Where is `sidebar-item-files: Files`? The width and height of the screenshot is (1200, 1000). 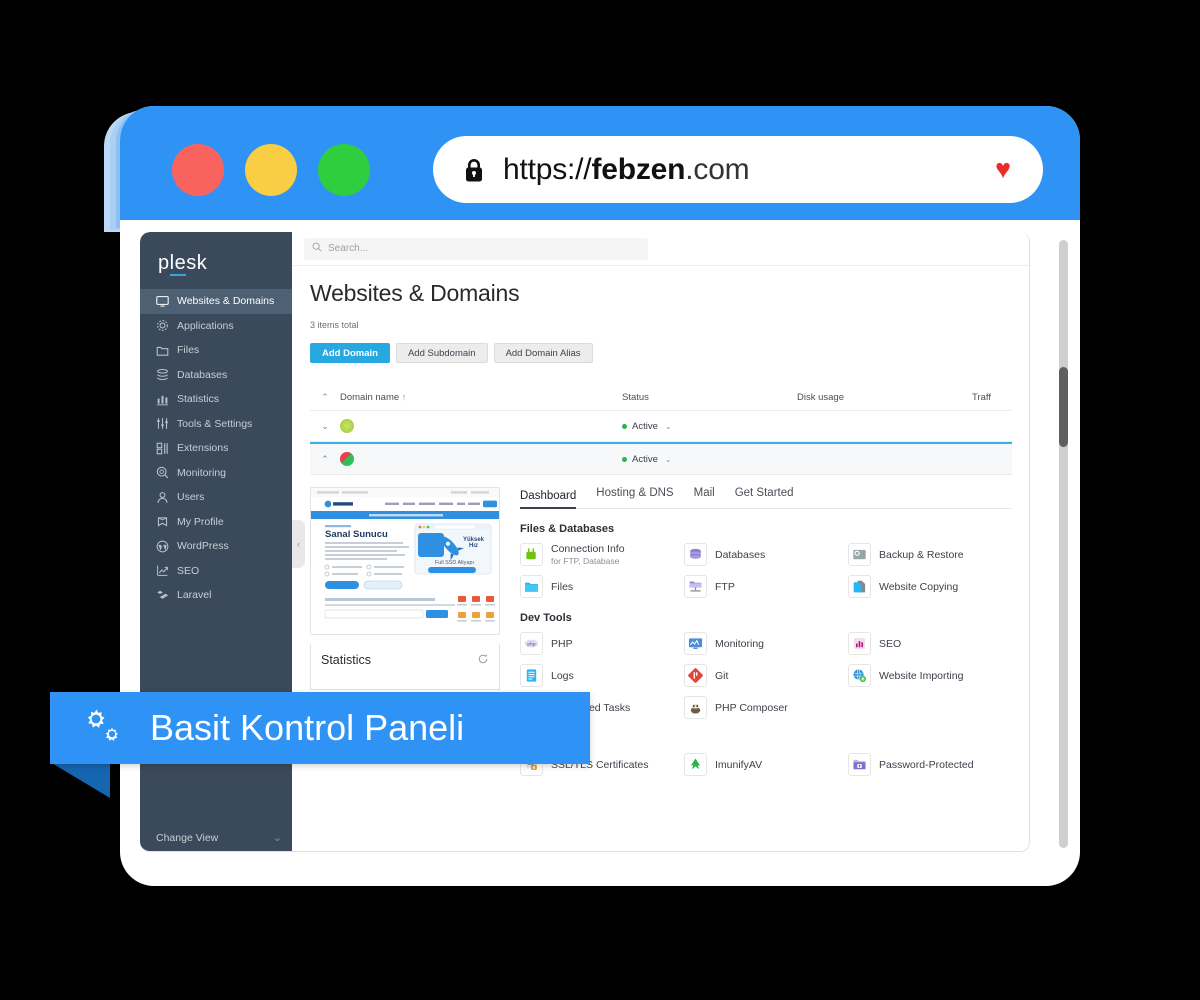 sidebar-item-files: Files is located at coordinates (216, 350).